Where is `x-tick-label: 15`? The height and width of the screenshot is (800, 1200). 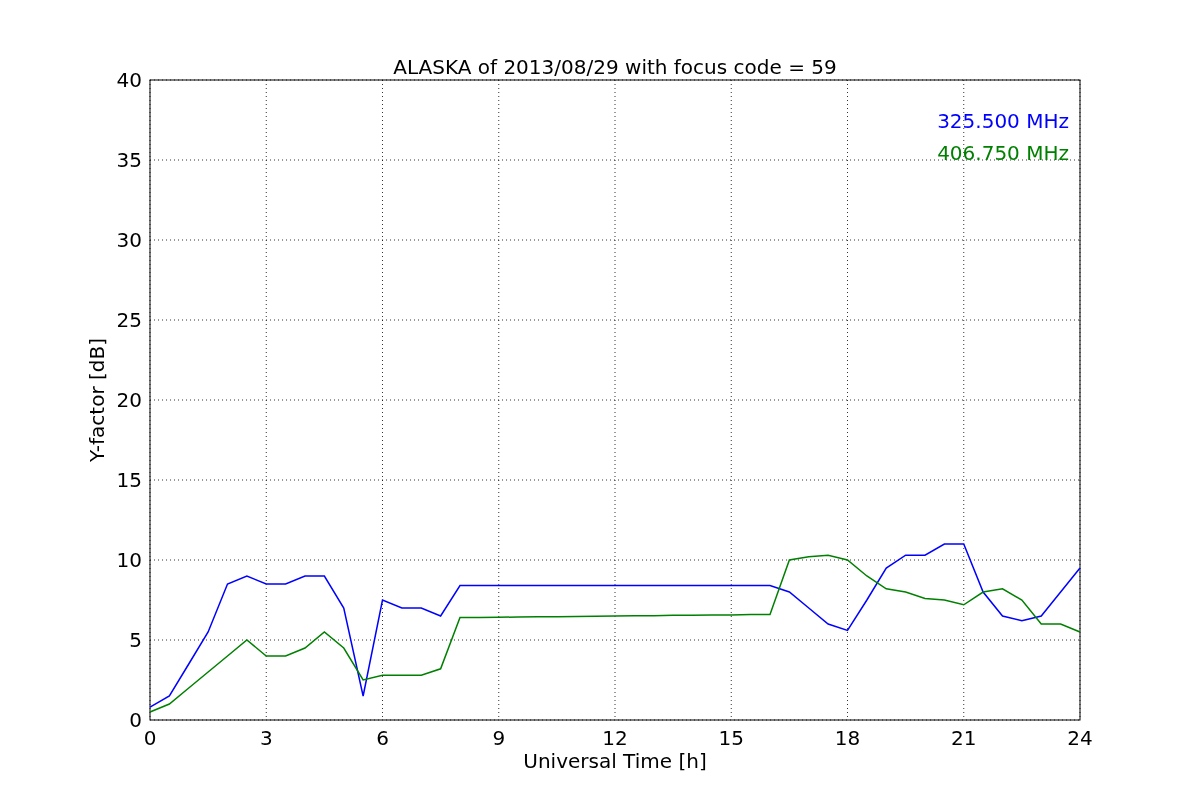 x-tick-label: 15 is located at coordinates (731, 738).